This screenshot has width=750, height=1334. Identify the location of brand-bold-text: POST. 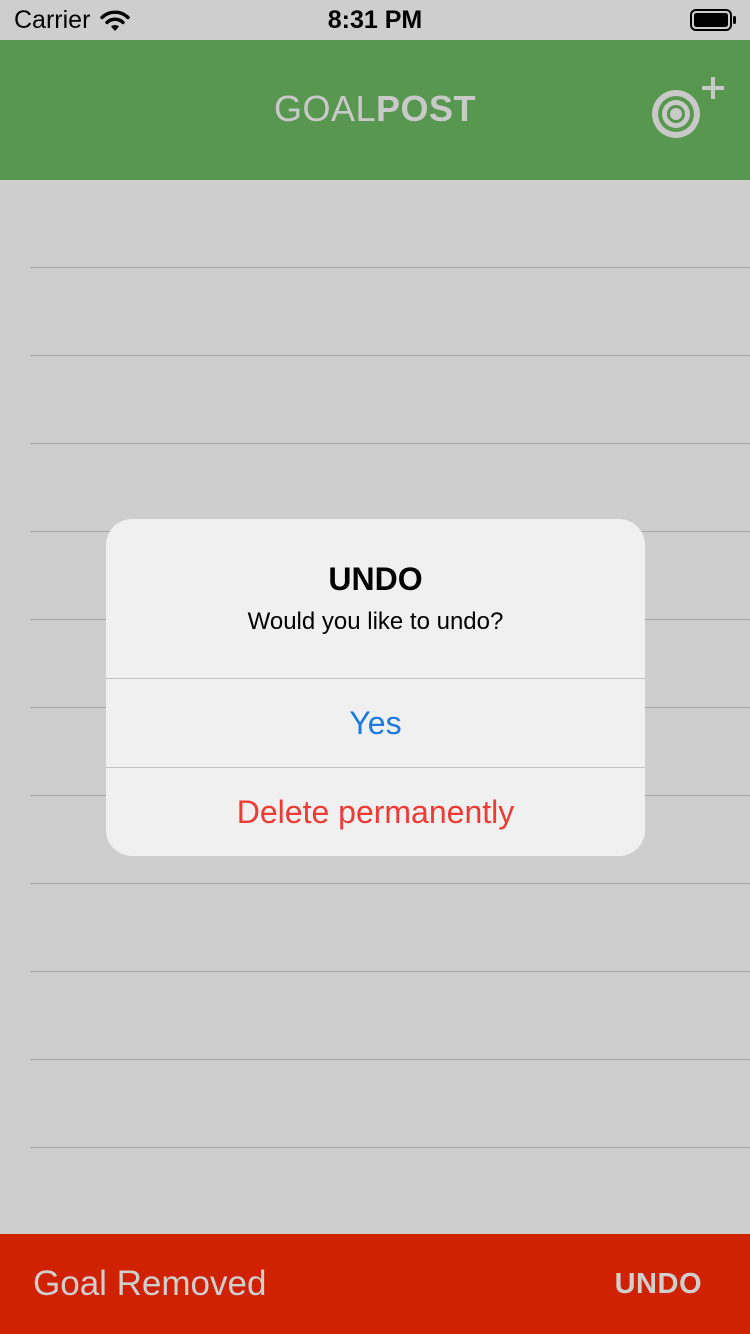
(426, 108).